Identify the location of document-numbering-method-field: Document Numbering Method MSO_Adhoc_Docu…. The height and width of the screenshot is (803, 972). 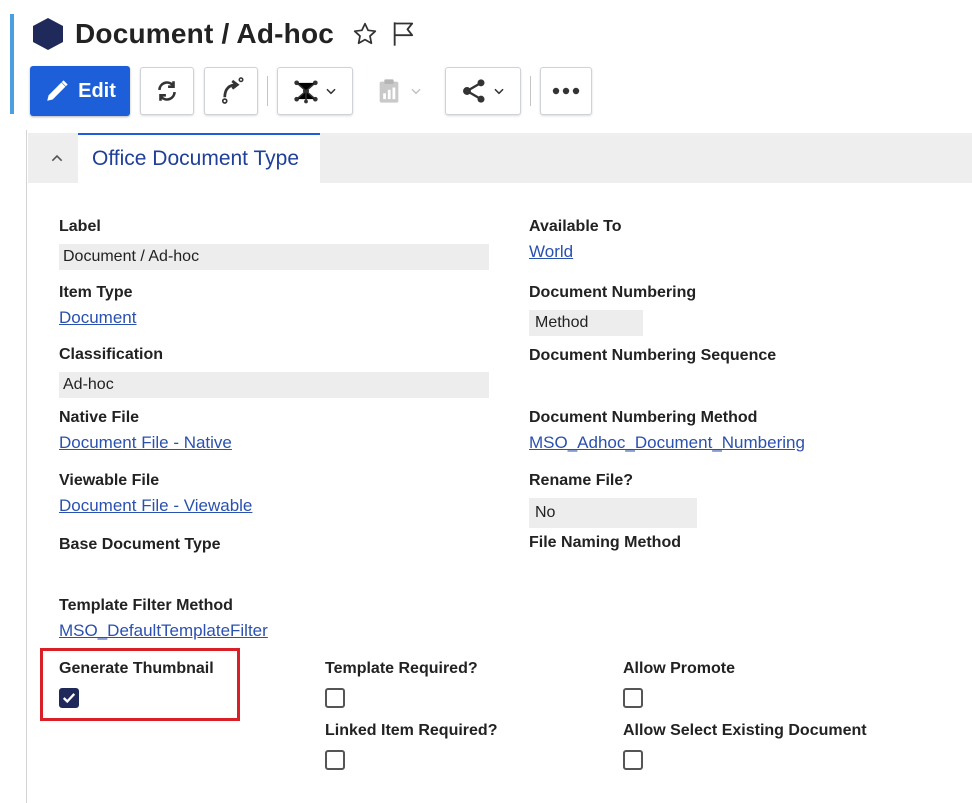
(667, 431).